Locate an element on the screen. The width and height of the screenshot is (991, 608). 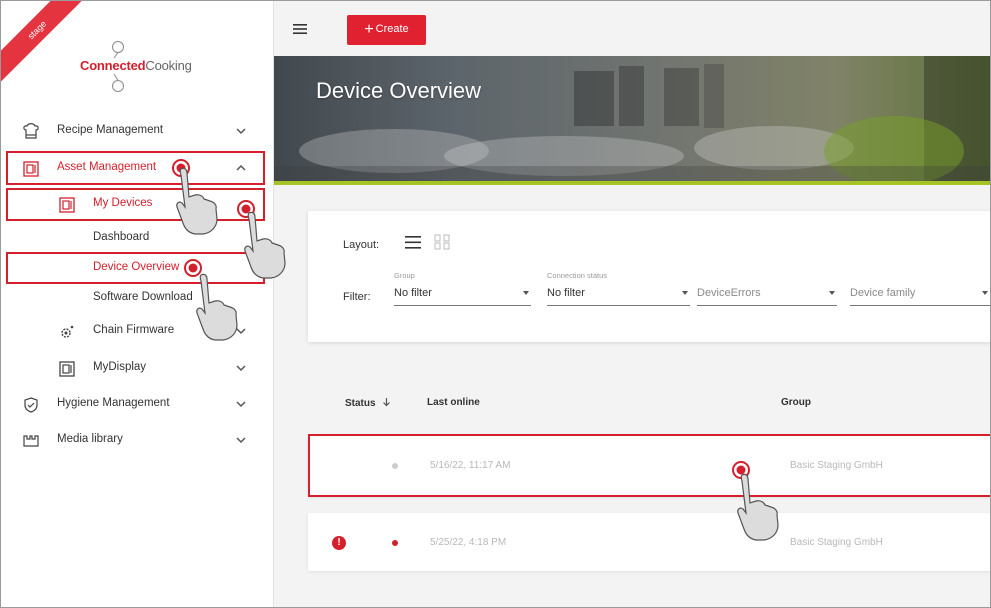
table-row: 5/16/22, 11:17 AM Basic Staging GmbH is located at coordinates (649, 466).